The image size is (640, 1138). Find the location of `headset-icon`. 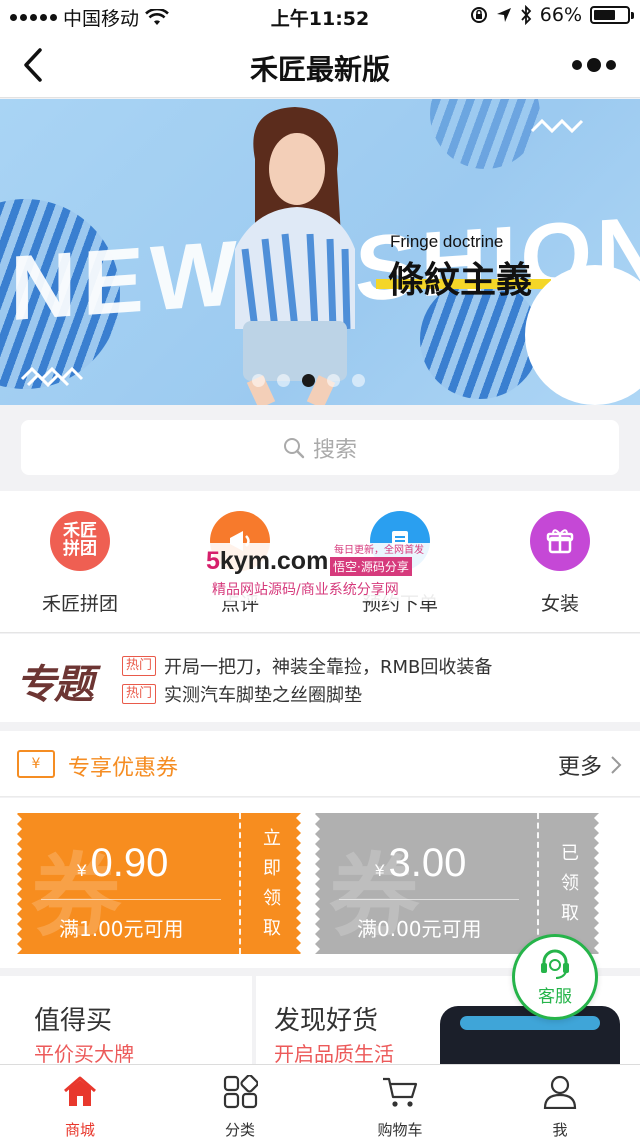

headset-icon is located at coordinates (555, 964).